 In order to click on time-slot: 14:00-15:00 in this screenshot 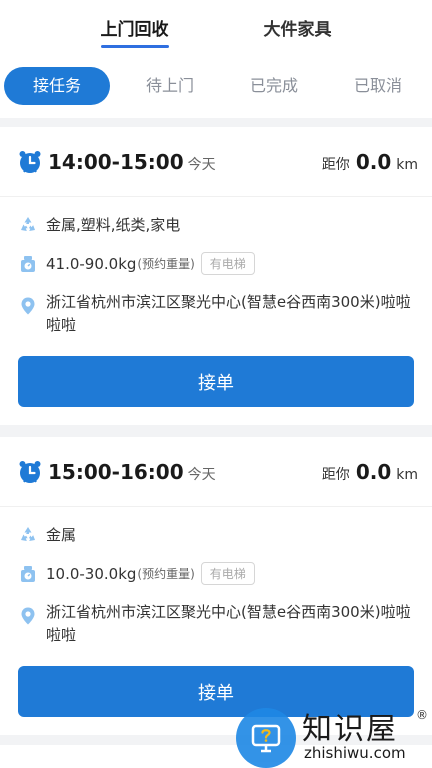, I will do `click(116, 161)`.